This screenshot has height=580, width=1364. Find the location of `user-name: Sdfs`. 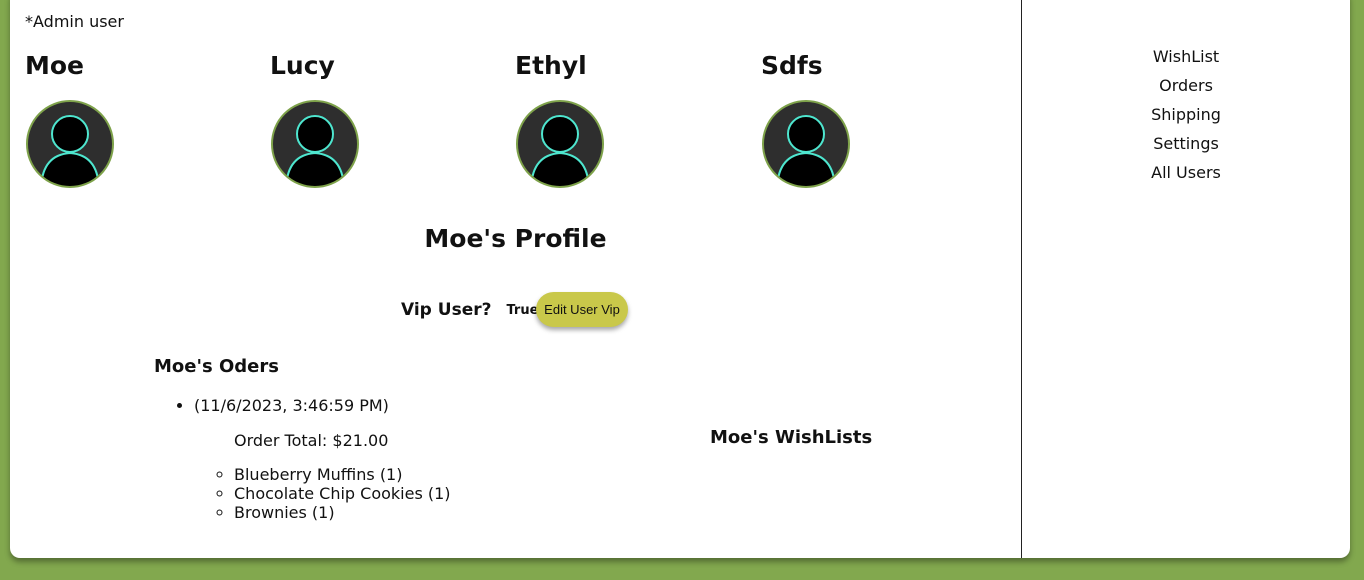

user-name: Sdfs is located at coordinates (792, 65).